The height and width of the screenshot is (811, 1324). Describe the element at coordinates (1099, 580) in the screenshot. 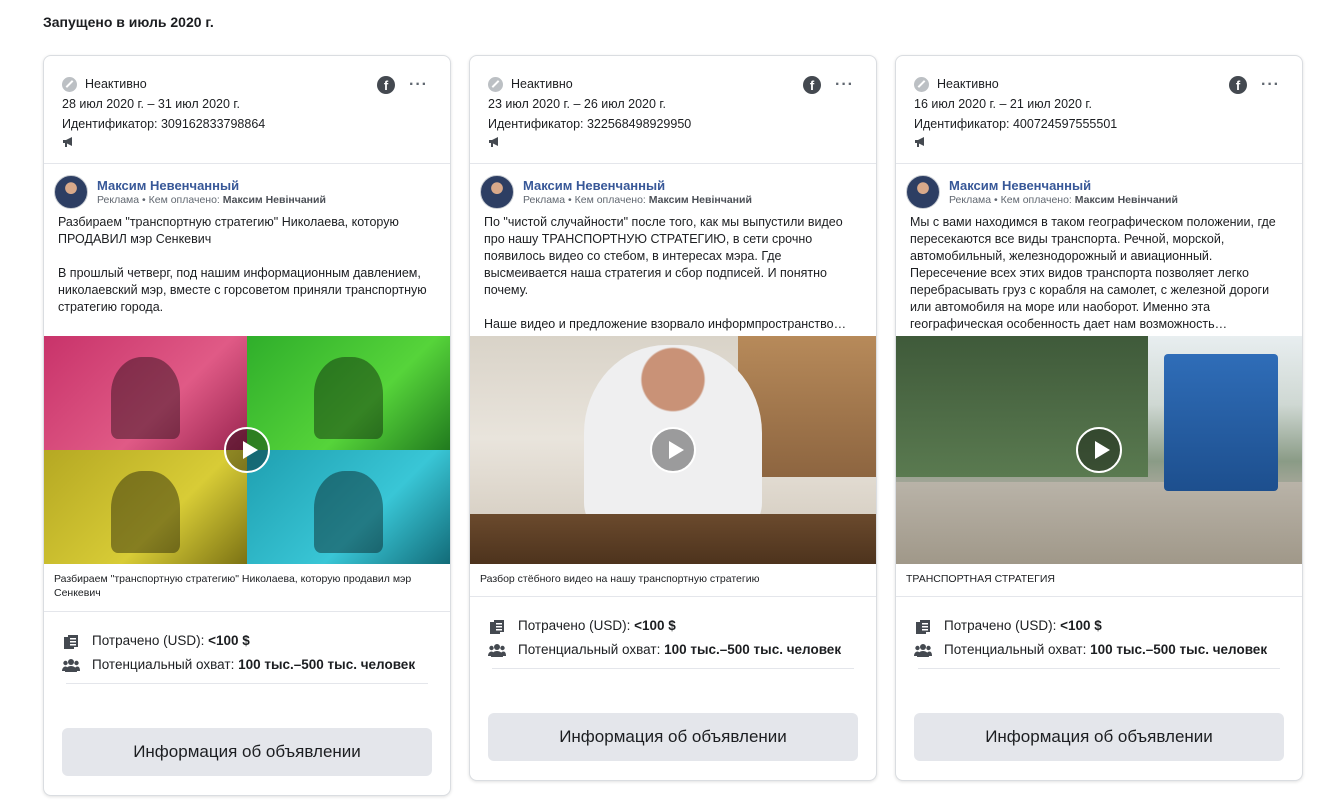

I see `video-caption: ТРАНСПОРТНАЯ СТРАТЕГИЯ` at that location.